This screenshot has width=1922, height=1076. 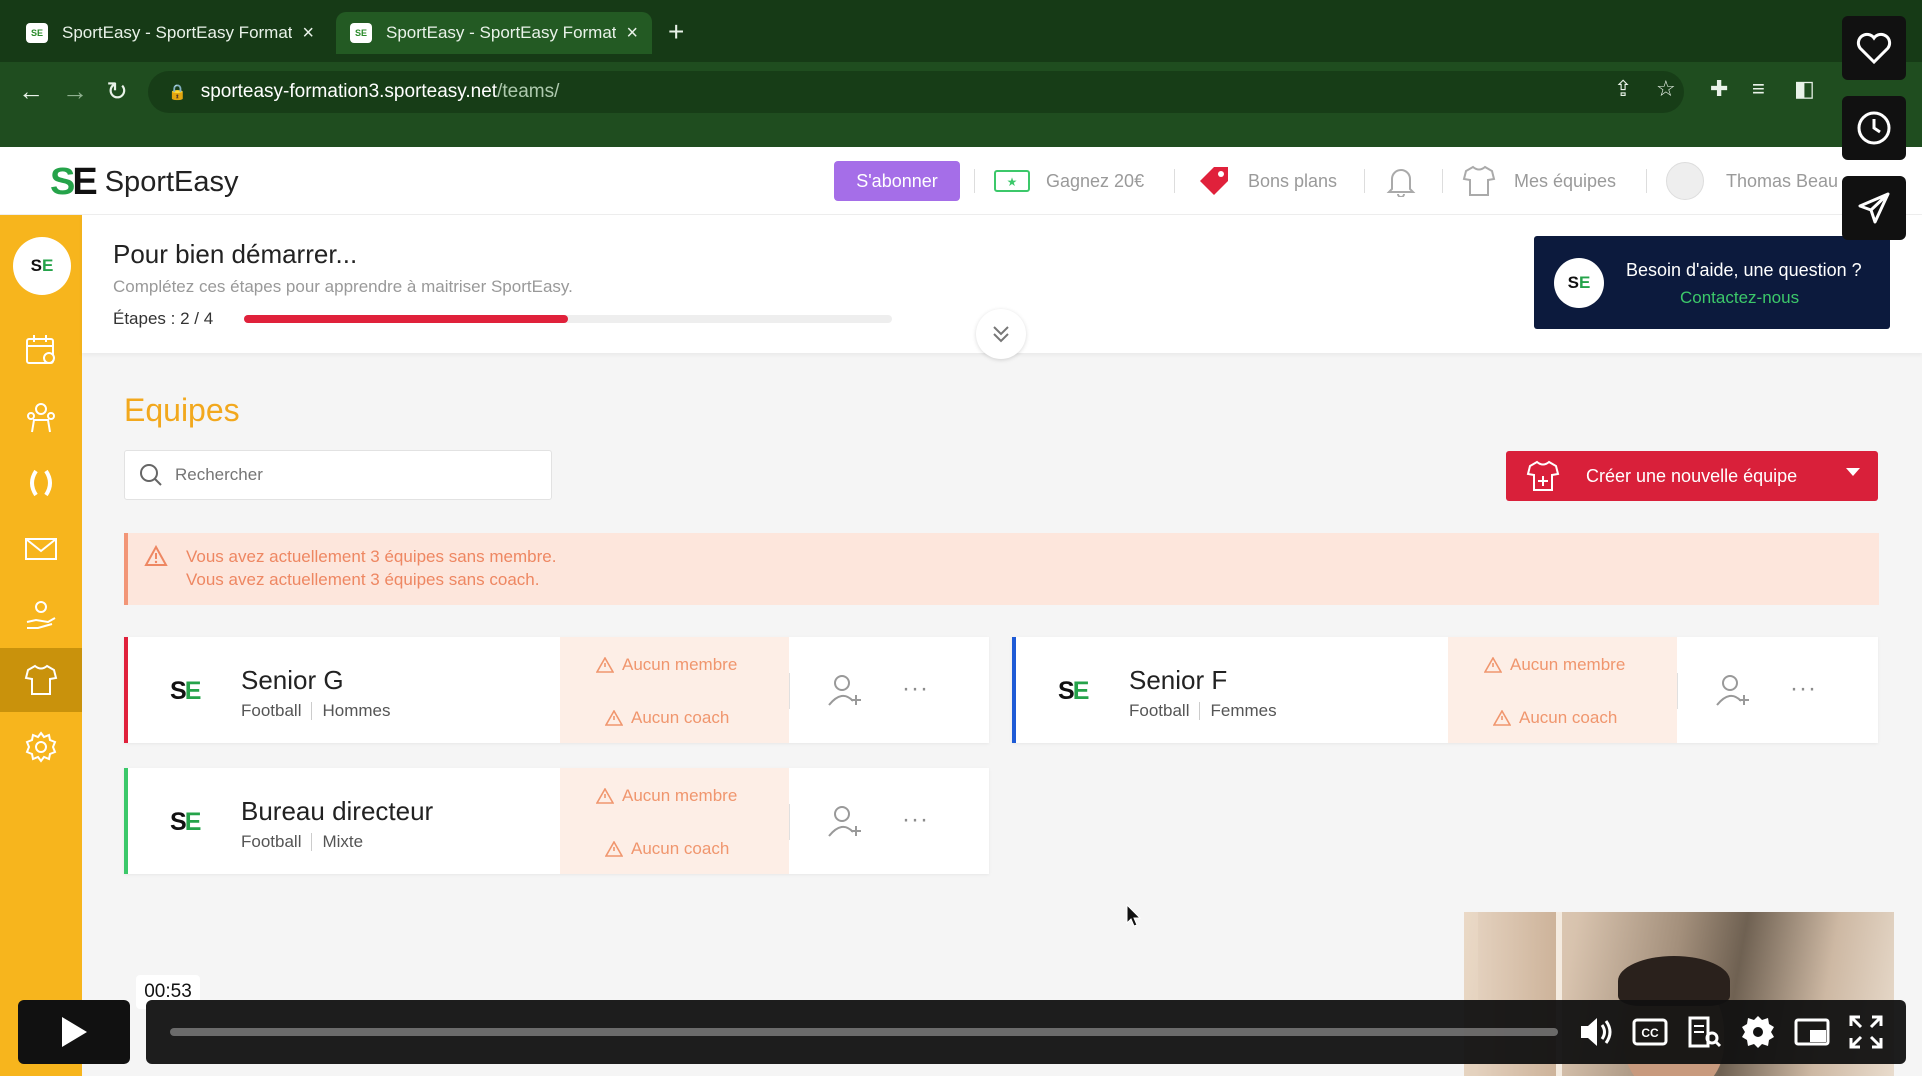 What do you see at coordinates (494, 33) in the screenshot?
I see `browser-tab-2: SE SportEasy - SportEasy Formati ×` at bounding box center [494, 33].